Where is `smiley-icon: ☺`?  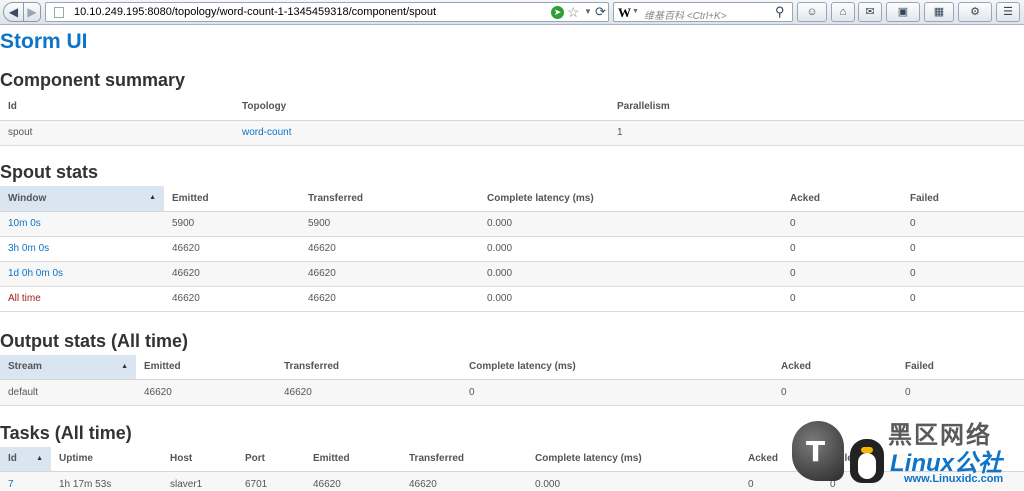 smiley-icon: ☺ is located at coordinates (812, 12).